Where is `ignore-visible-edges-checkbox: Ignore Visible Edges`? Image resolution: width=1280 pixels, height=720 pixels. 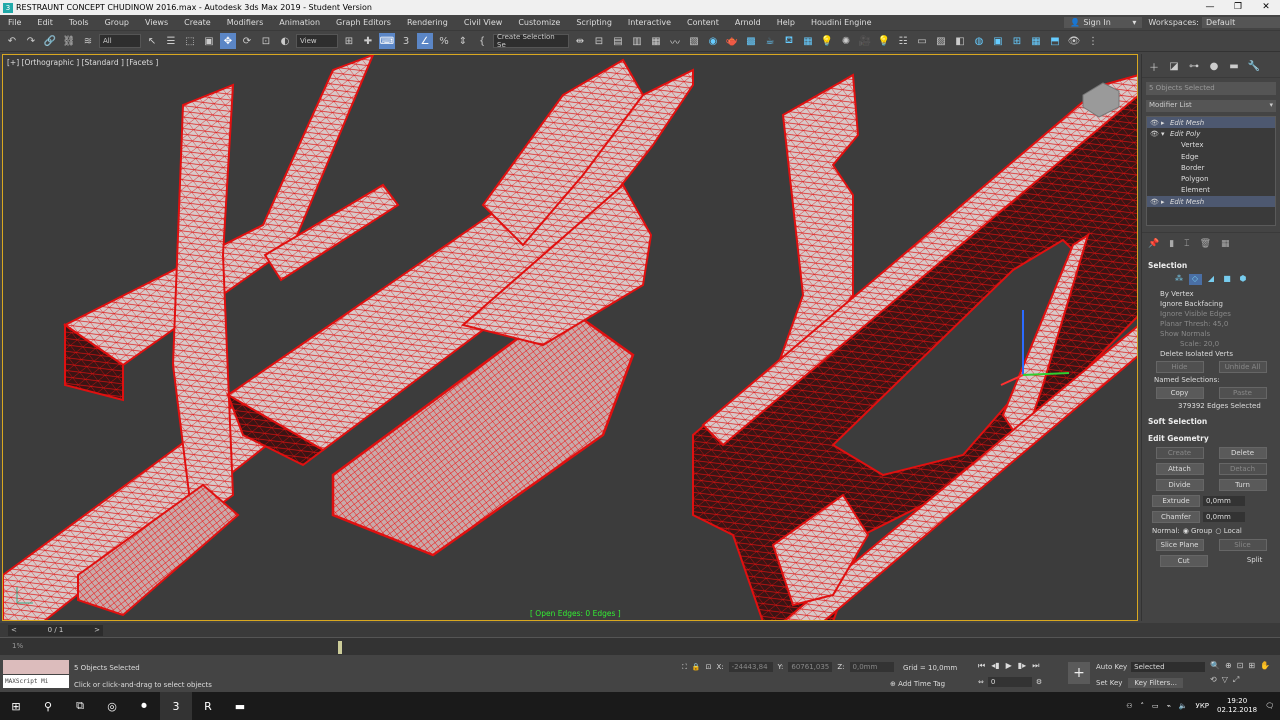
ignore-visible-edges-checkbox: Ignore Visible Edges is located at coordinates (1211, 314).